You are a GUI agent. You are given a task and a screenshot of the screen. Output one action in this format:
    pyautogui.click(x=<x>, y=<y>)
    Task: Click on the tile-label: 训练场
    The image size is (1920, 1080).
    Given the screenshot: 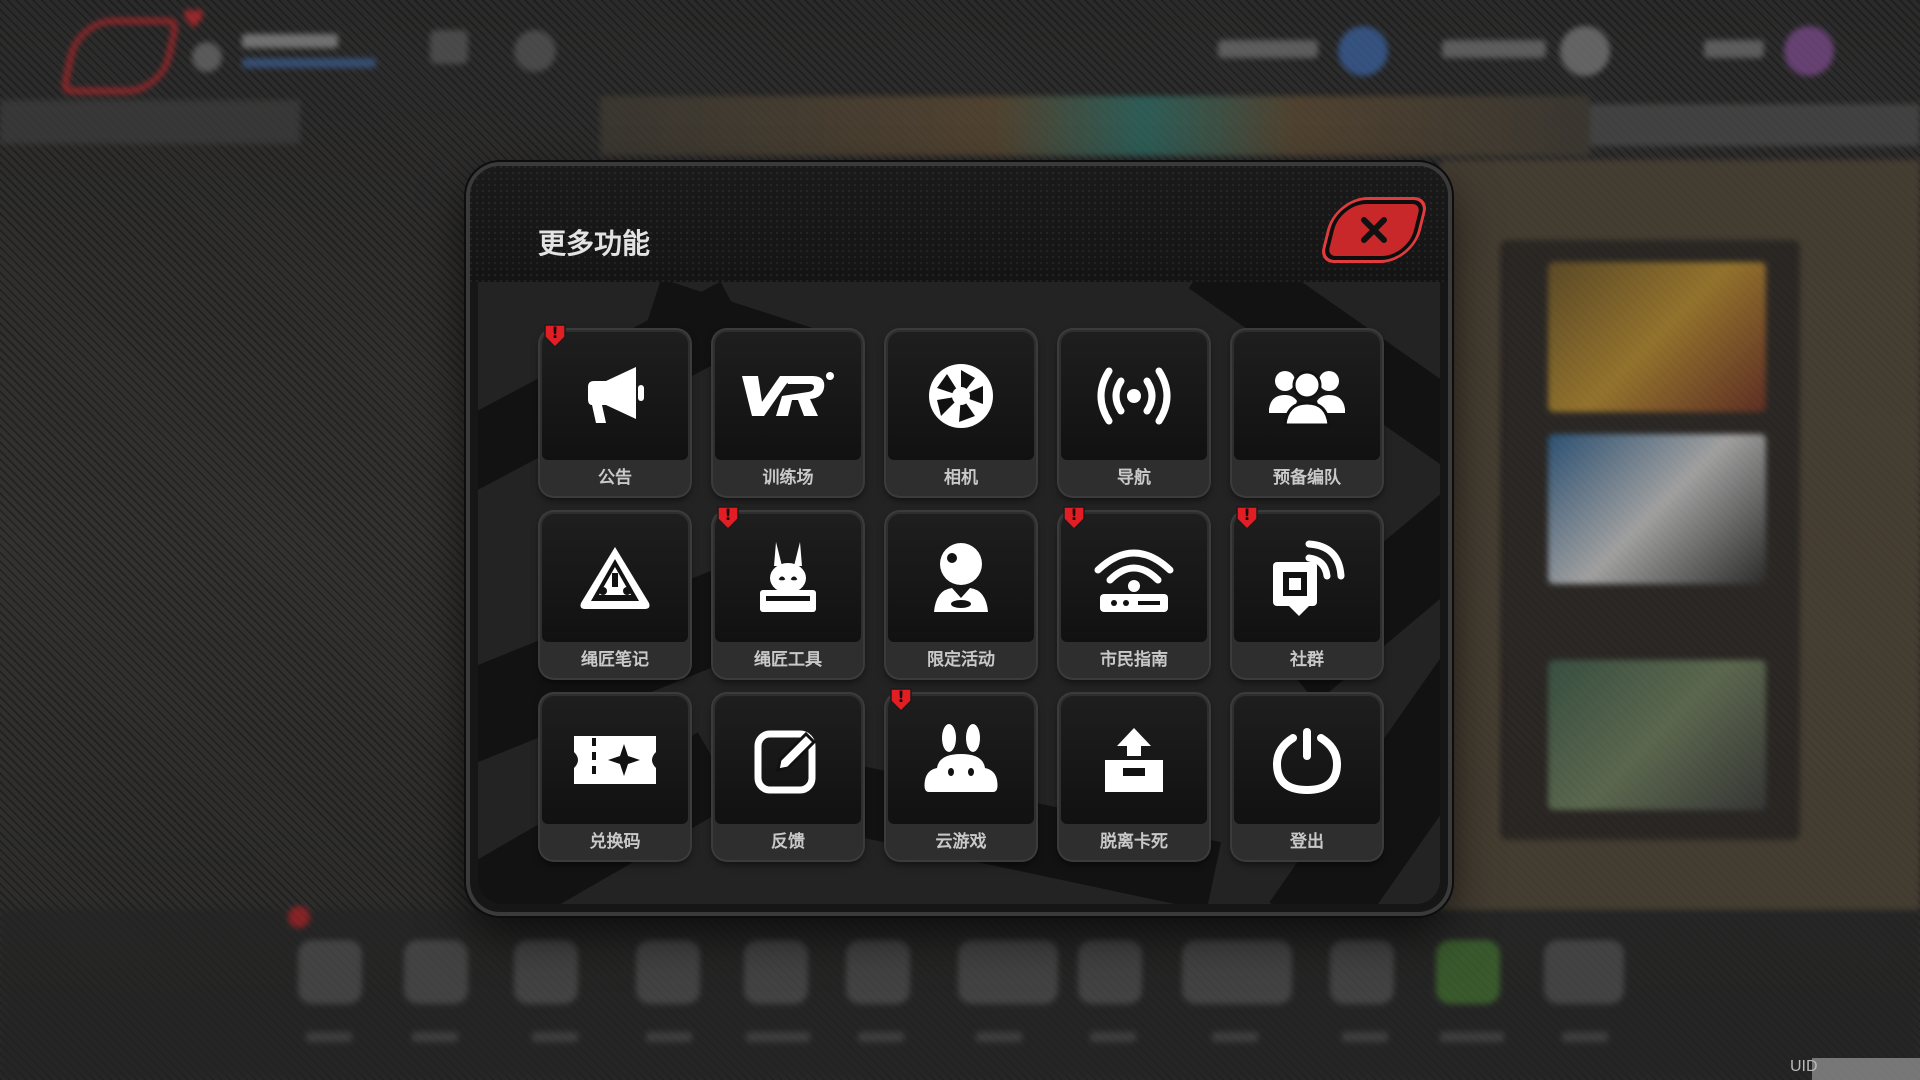 What is the action you would take?
    pyautogui.click(x=788, y=478)
    